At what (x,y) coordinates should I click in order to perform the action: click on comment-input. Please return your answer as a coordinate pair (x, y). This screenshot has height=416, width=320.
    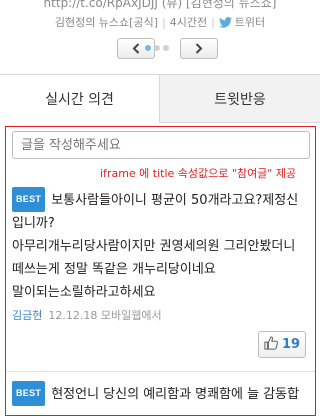
    Looking at the image, I should click on (161, 145).